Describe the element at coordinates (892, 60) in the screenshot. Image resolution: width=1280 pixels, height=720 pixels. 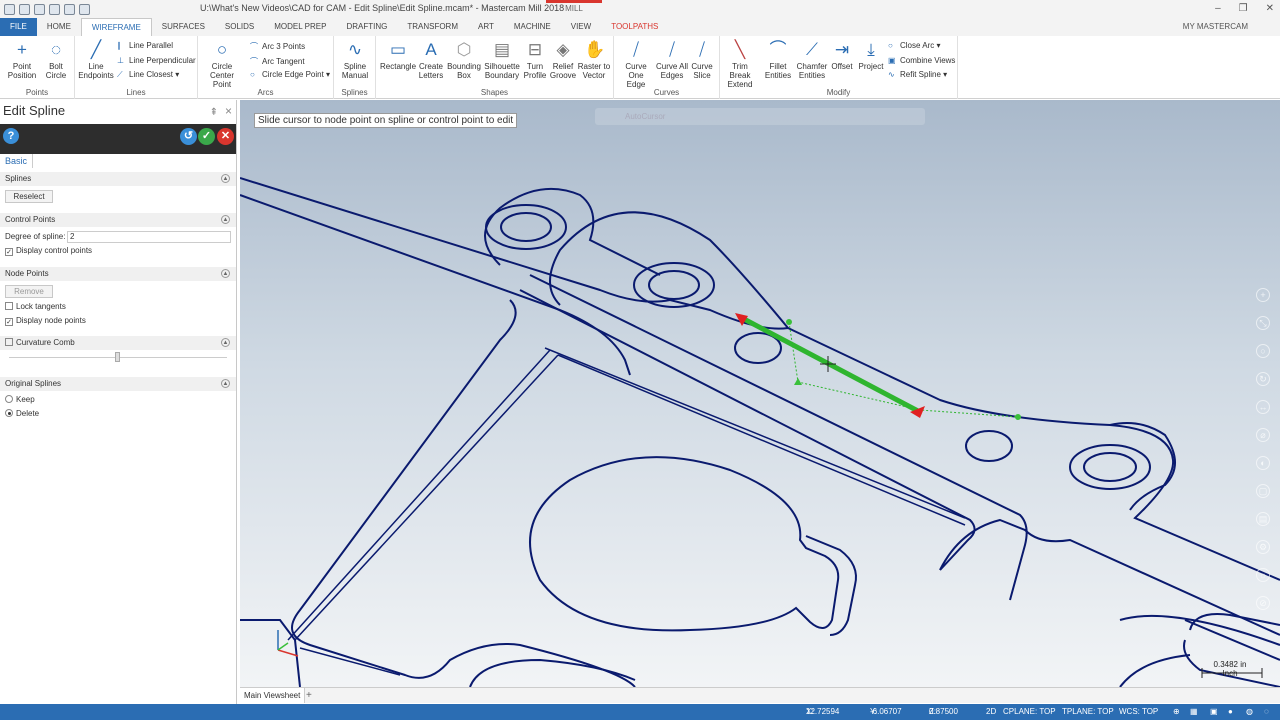
I see `combine-views-icon: ▣` at that location.